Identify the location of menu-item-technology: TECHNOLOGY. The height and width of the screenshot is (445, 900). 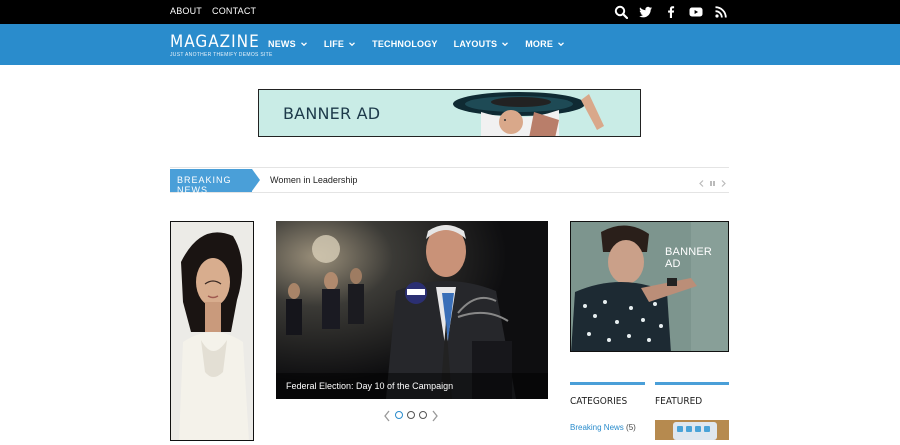
(405, 44).